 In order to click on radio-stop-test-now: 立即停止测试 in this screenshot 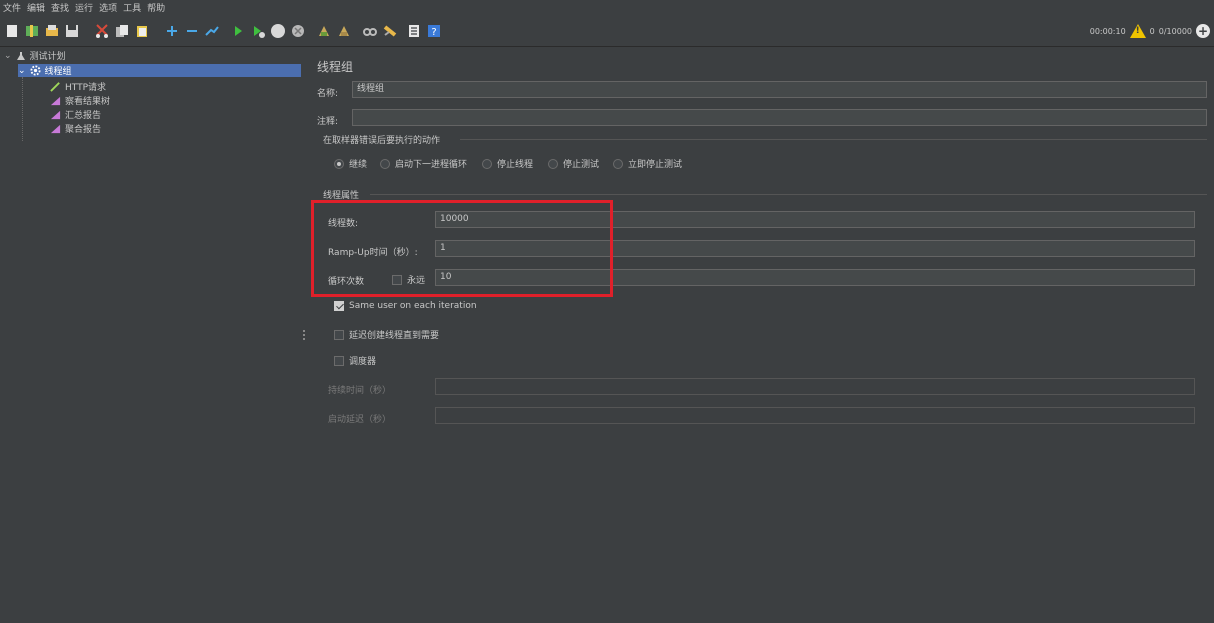, I will do `click(647, 163)`.